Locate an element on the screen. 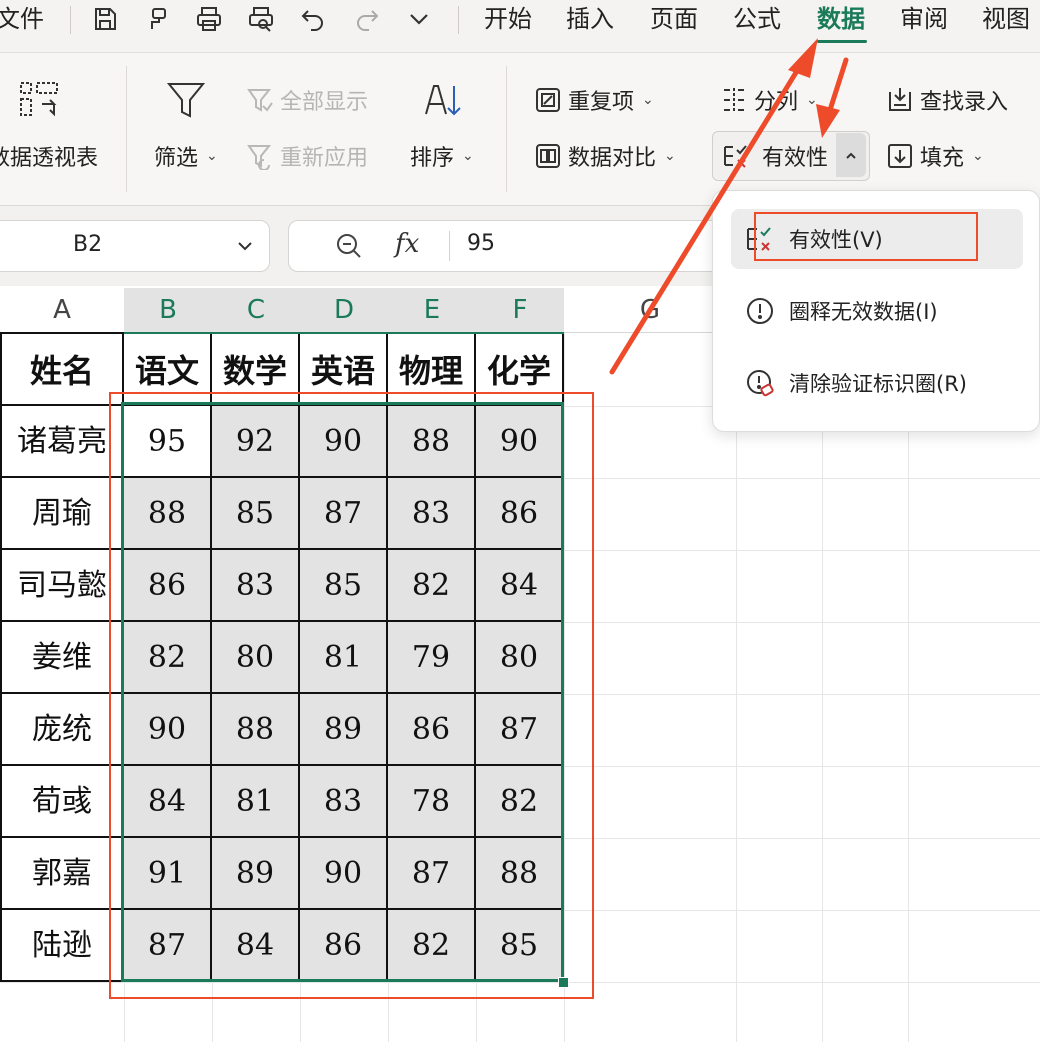  annotation-arrows is located at coordinates (729, 206).